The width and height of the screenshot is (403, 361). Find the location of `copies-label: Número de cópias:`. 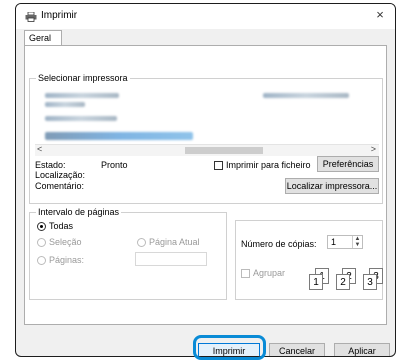

copies-label: Número de cópias: is located at coordinates (279, 244).